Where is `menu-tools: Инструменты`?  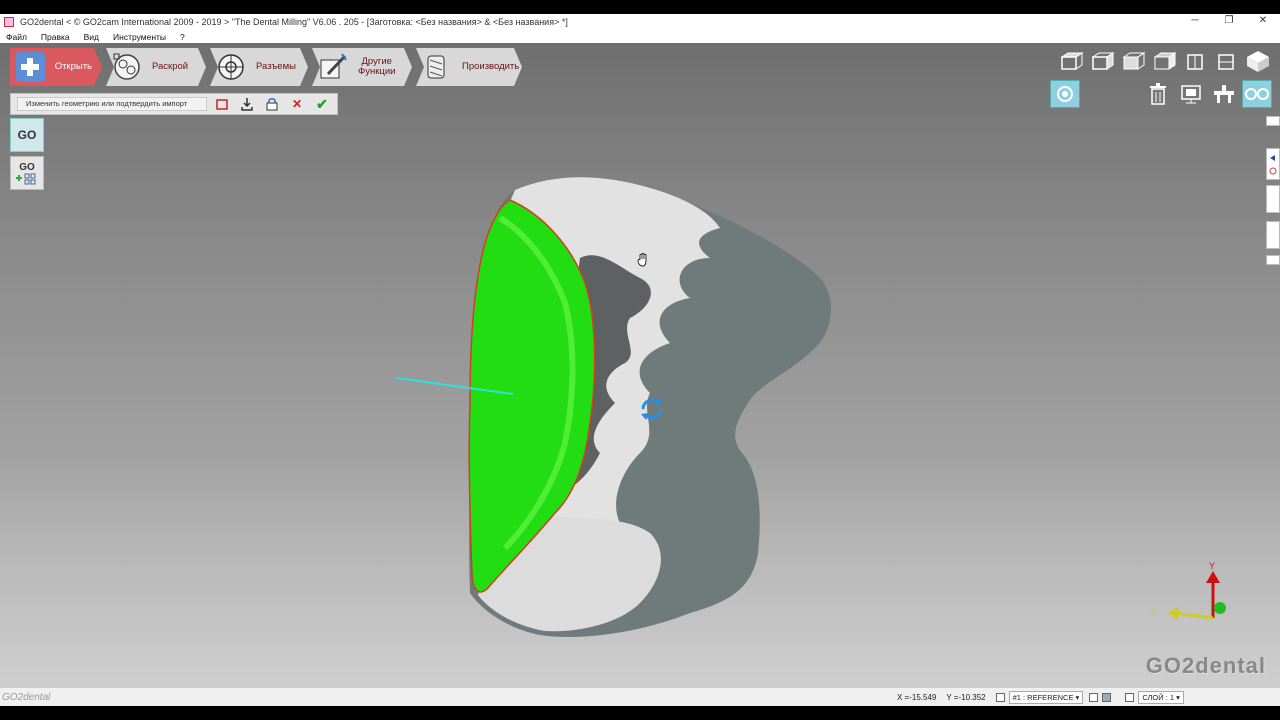
menu-tools: Инструменты is located at coordinates (139, 37).